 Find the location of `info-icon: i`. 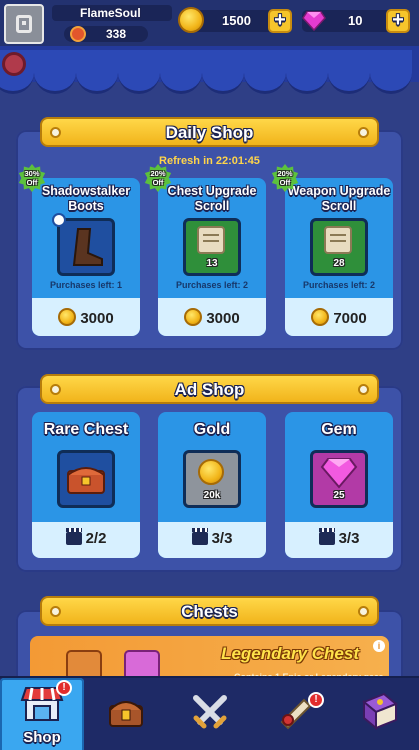

info-icon: i is located at coordinates (379, 646).